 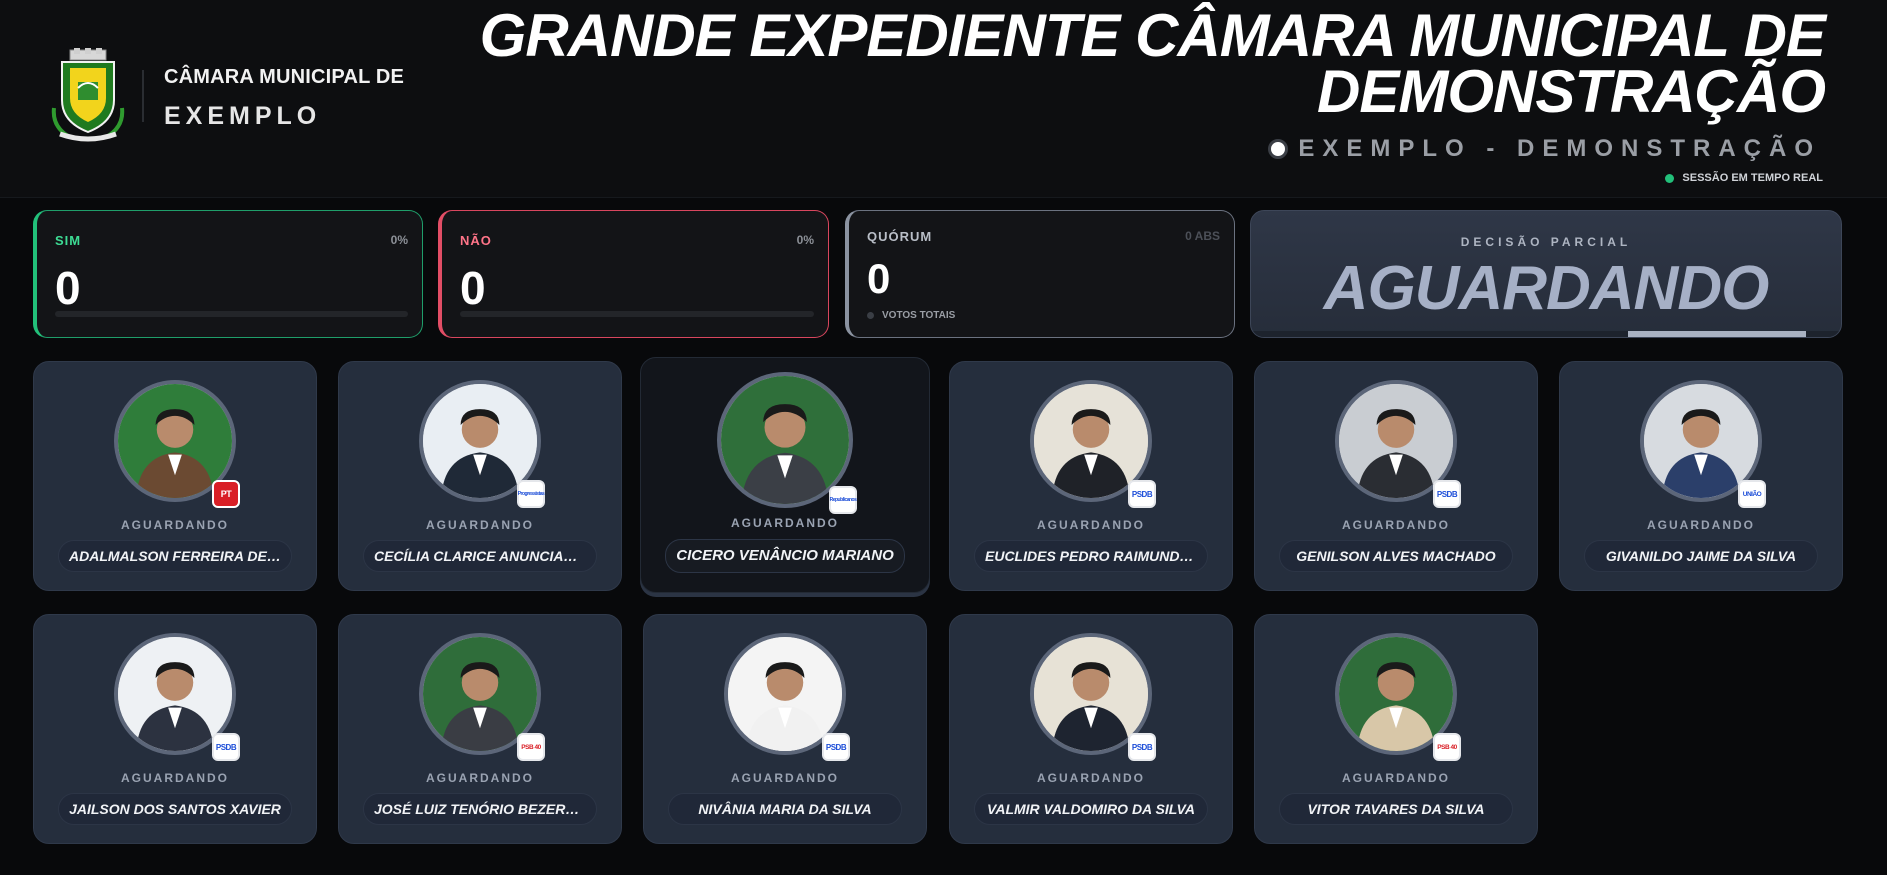 What do you see at coordinates (243, 116) in the screenshot?
I see `brand-line2: EXEMPLO` at bounding box center [243, 116].